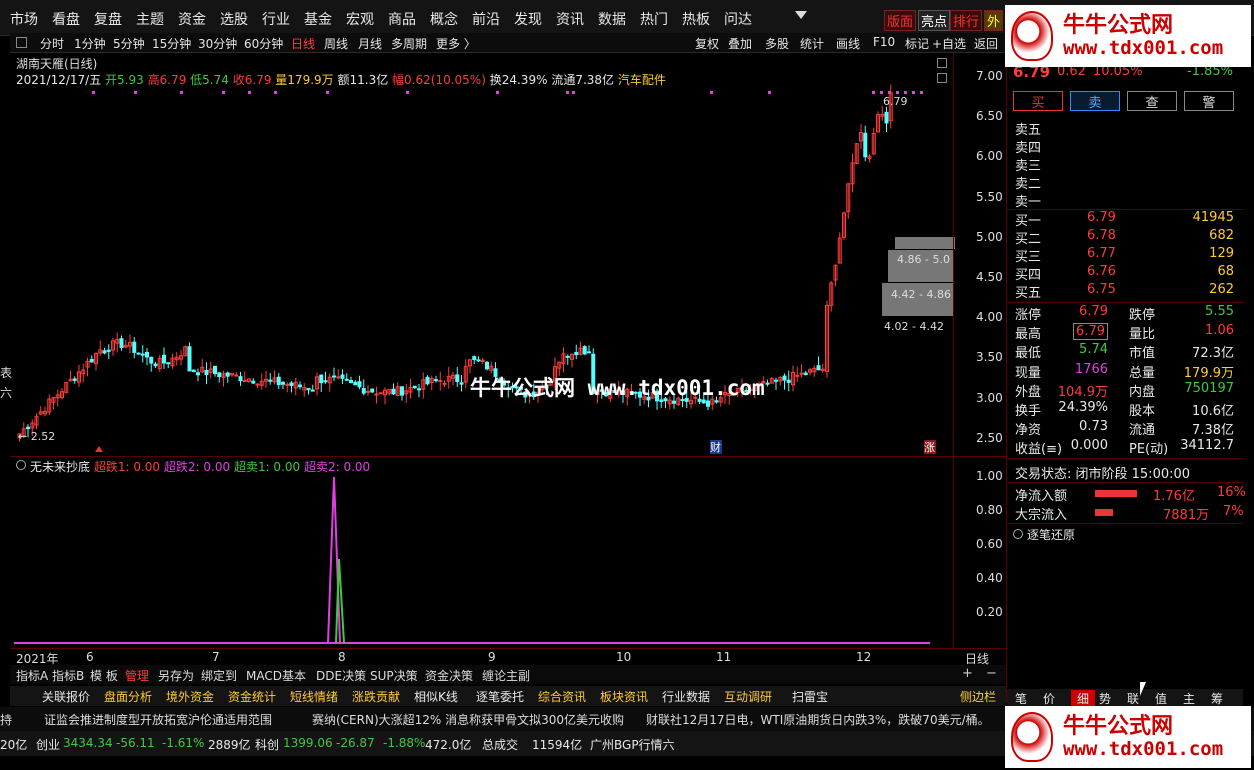  What do you see at coordinates (570, 19) in the screenshot?
I see `menu-item: 资讯` at bounding box center [570, 19].